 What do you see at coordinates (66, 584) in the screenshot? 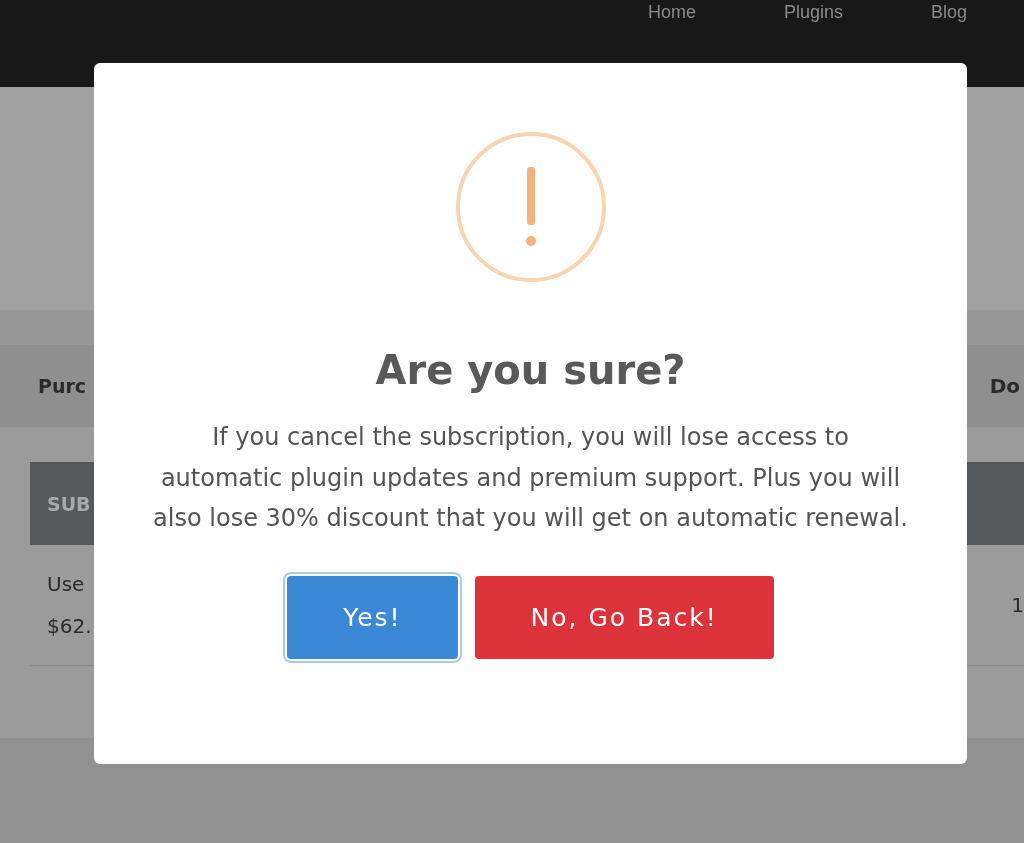
I see `table-cell-text: Use` at bounding box center [66, 584].